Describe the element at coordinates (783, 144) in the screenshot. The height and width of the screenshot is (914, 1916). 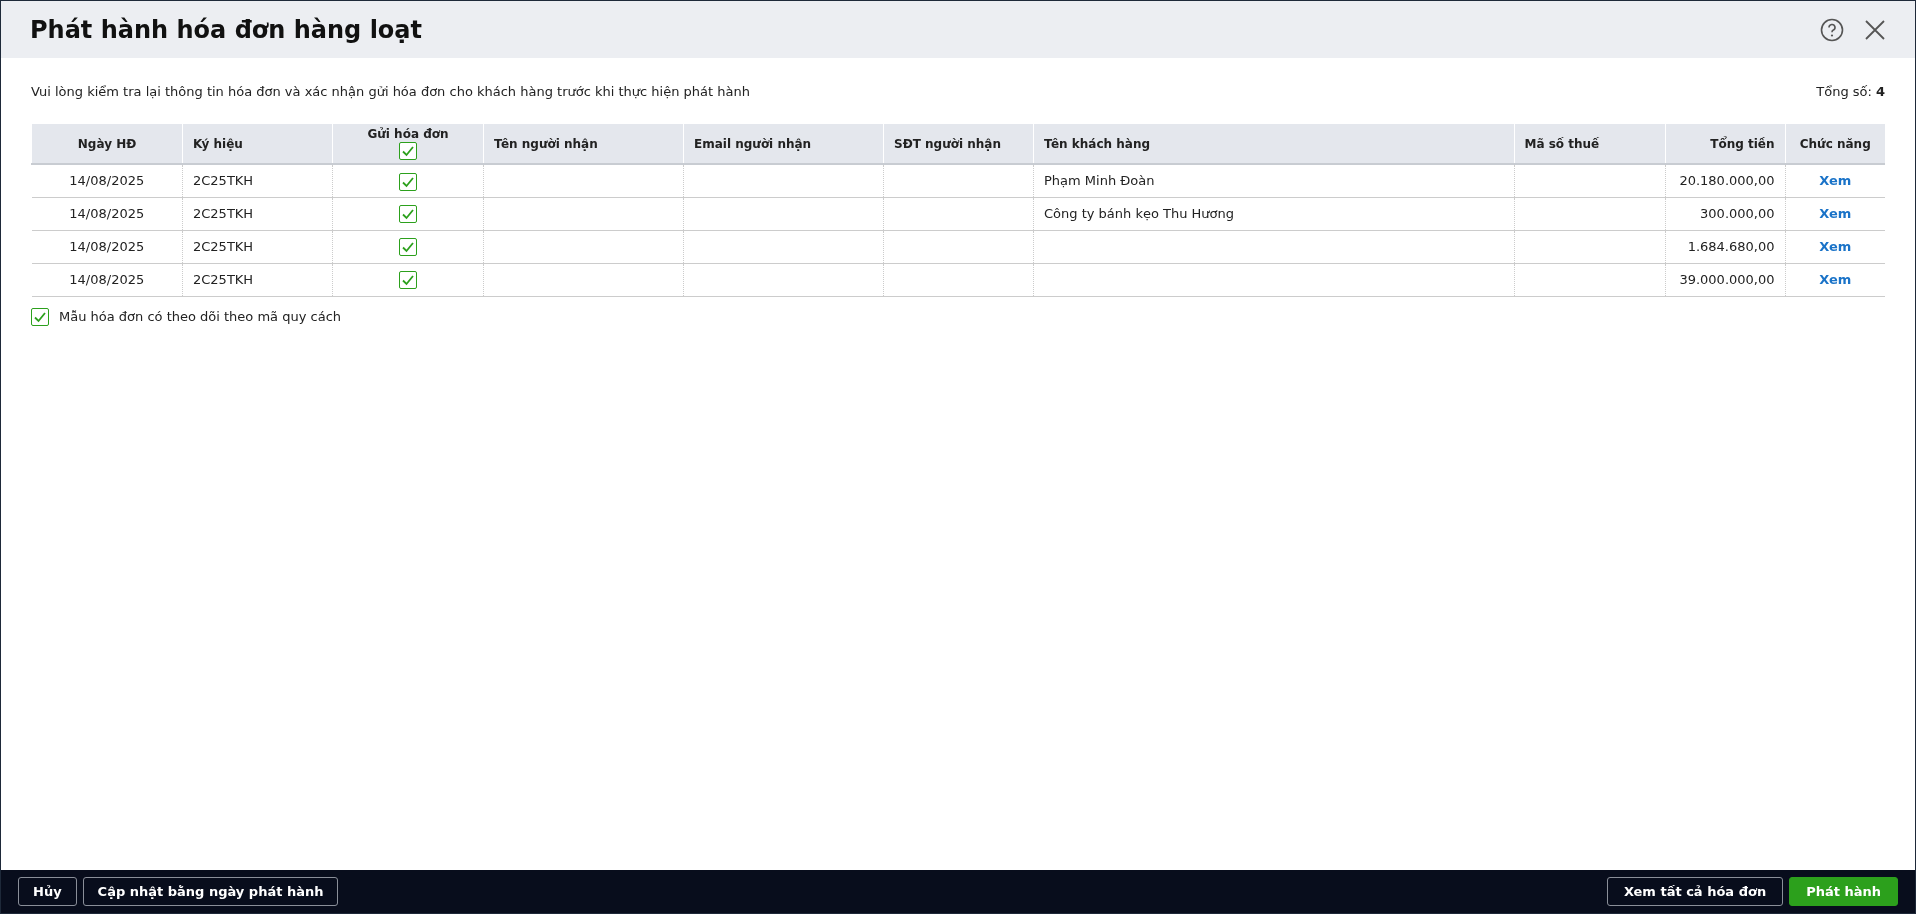
I see `column-header: Email người nhận` at that location.